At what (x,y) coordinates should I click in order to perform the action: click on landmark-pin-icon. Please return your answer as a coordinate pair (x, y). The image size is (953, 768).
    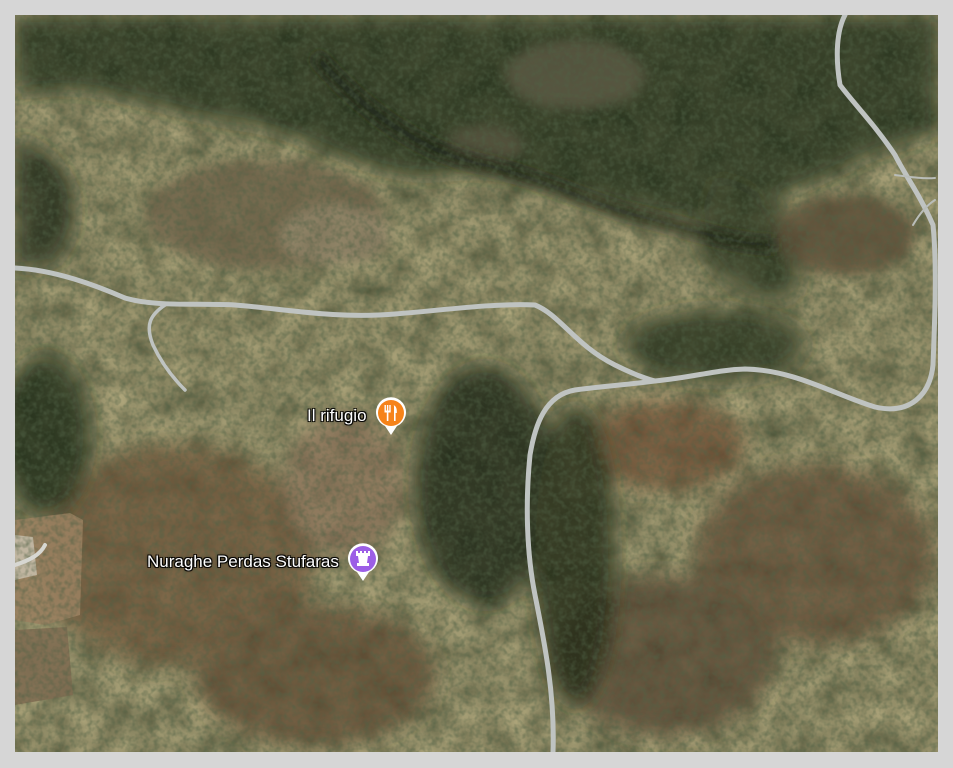
    Looking at the image, I should click on (363, 562).